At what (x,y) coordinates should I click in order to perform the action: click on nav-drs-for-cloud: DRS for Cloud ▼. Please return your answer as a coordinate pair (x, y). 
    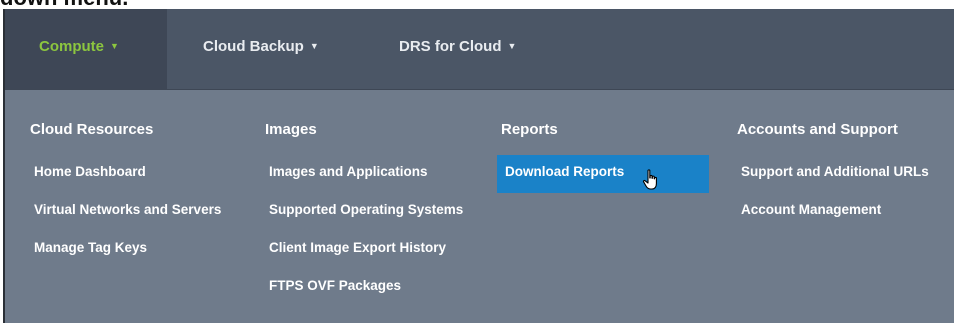
    Looking at the image, I should click on (457, 49).